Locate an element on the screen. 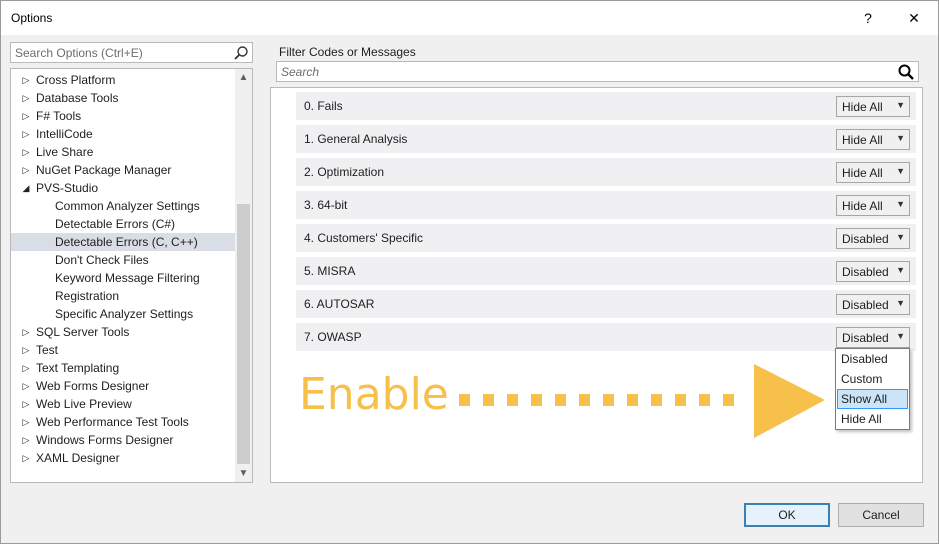  tree-item: ▷ Test is located at coordinates (123, 350).